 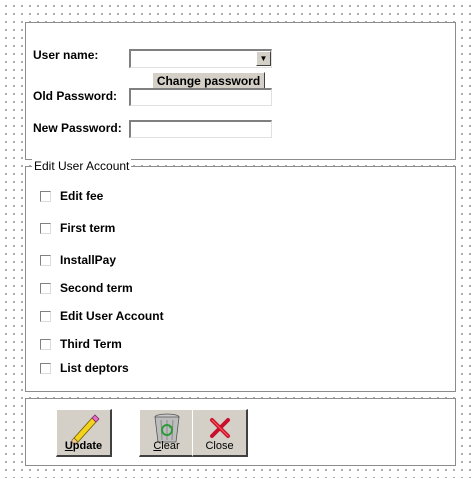 What do you see at coordinates (167, 433) in the screenshot?
I see `clear-button: Clear` at bounding box center [167, 433].